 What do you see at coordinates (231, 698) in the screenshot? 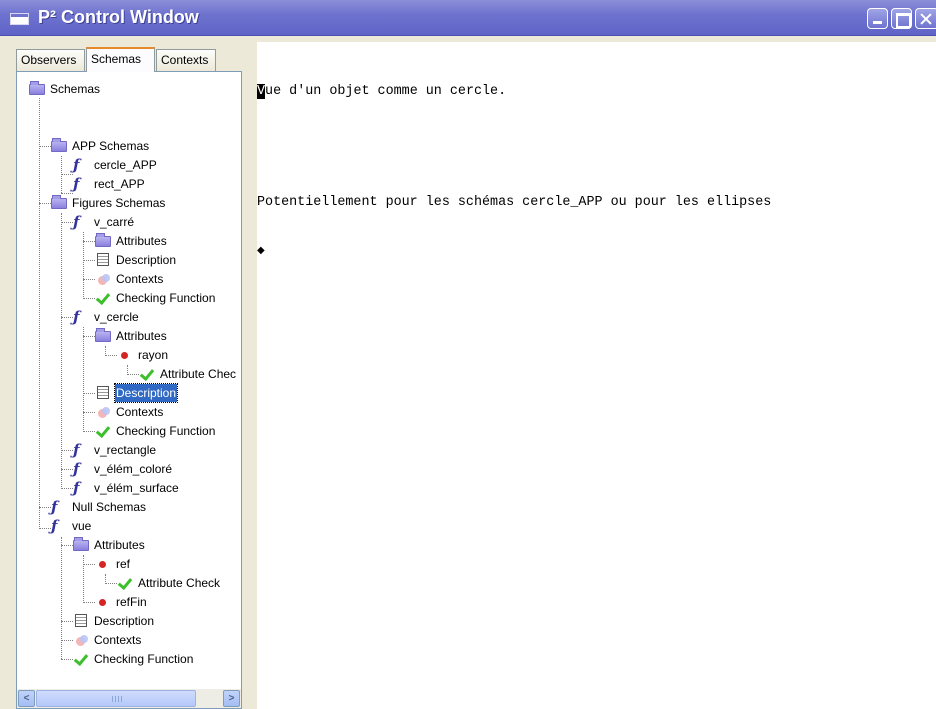
I see `scroll-right-button: >` at bounding box center [231, 698].